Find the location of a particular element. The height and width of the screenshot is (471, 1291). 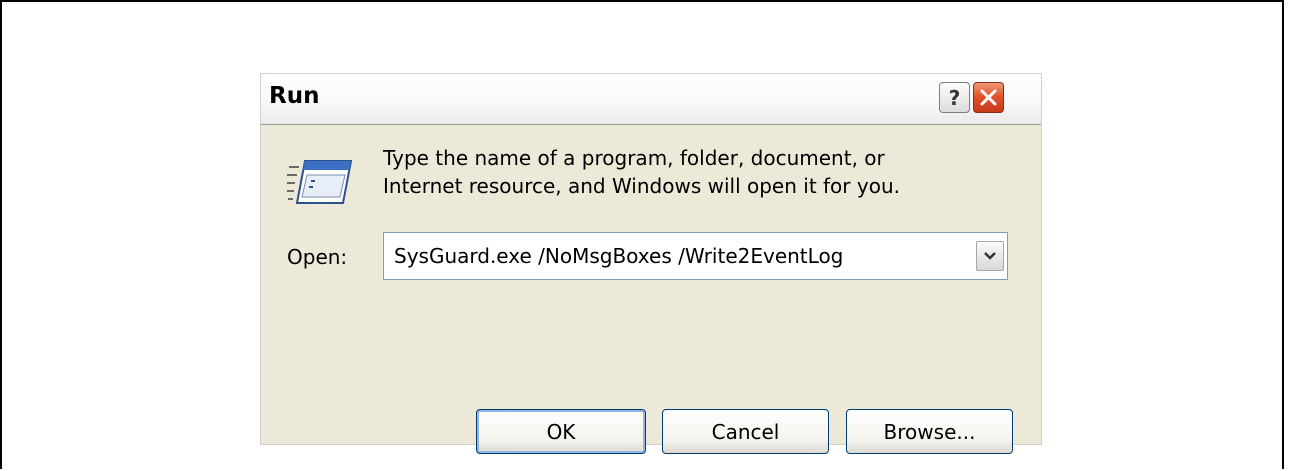

title-bar: Run ? is located at coordinates (651, 99).